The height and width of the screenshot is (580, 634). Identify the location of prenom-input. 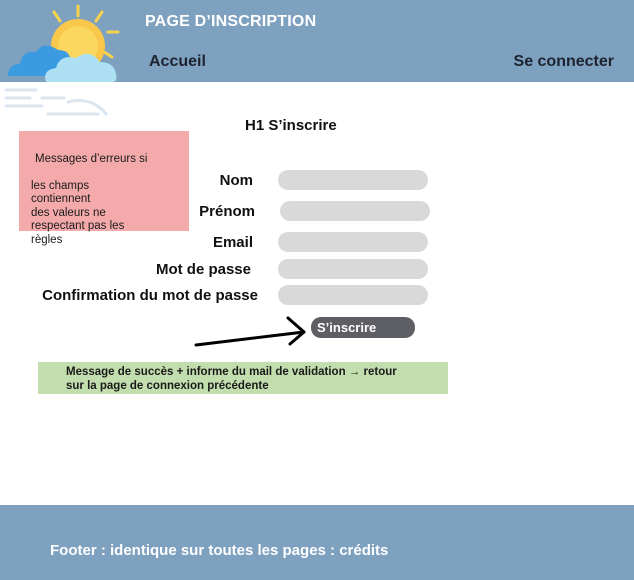
(355, 211).